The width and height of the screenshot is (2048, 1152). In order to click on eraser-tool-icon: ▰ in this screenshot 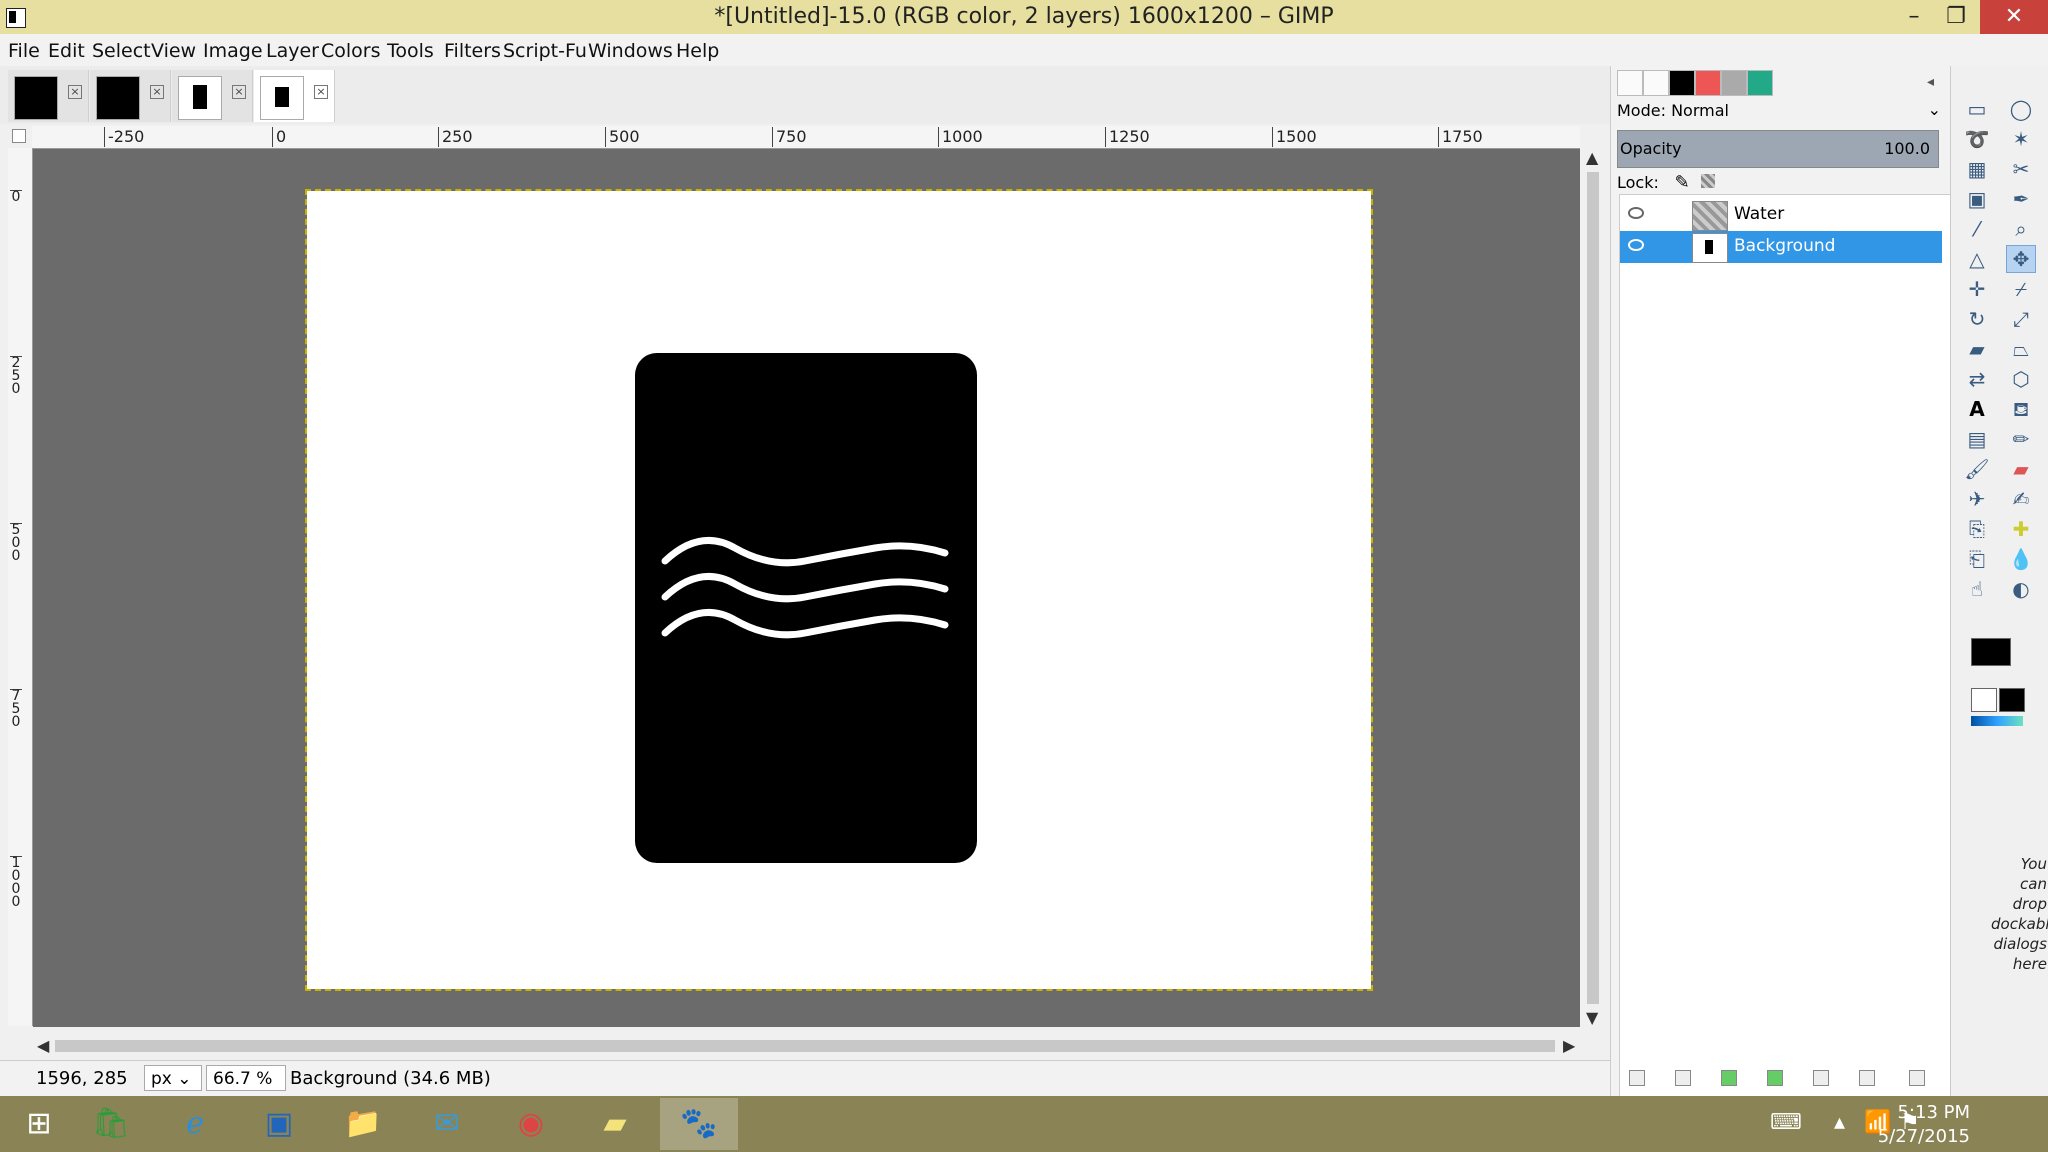, I will do `click(2021, 469)`.